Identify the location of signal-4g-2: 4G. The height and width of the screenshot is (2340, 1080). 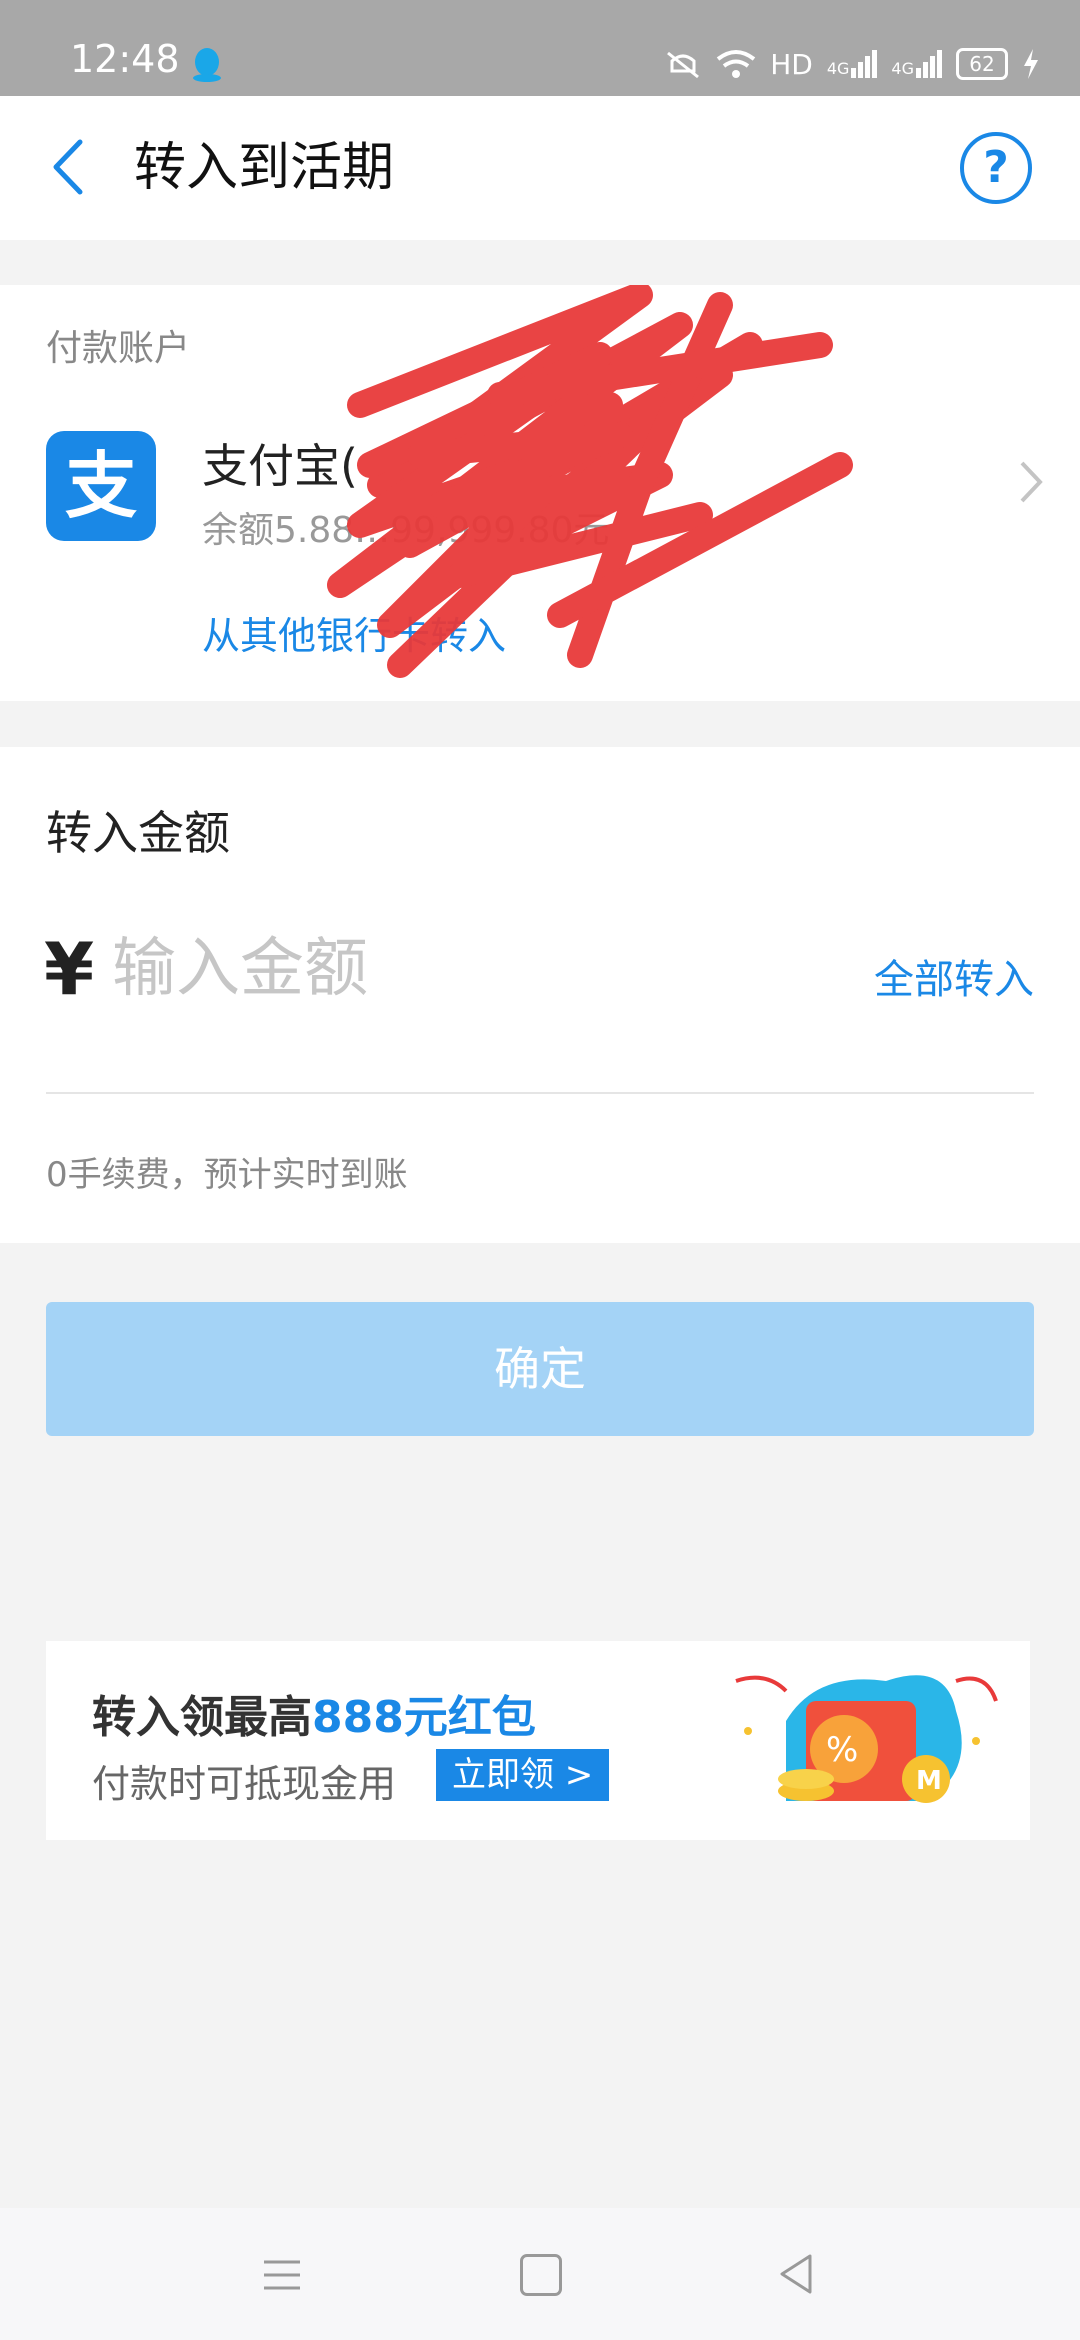
(916, 64).